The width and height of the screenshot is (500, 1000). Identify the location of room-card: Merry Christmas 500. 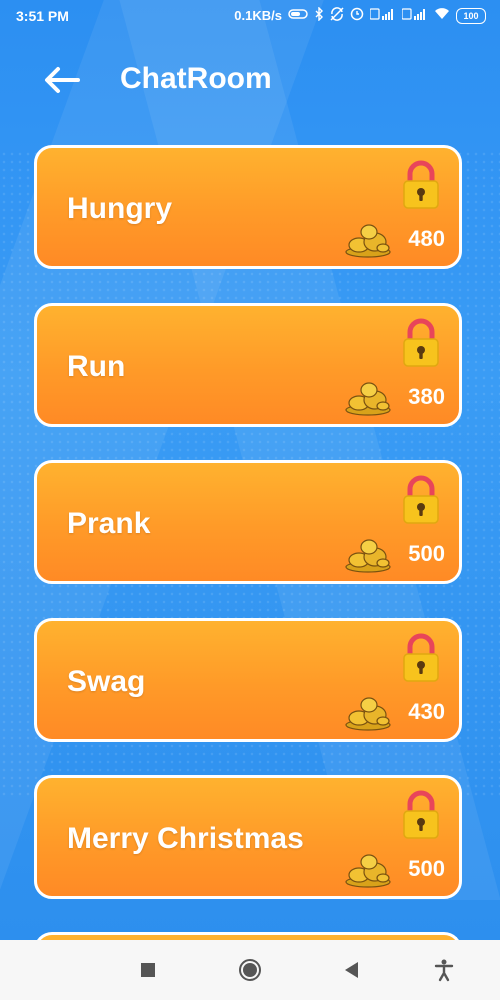
(248, 837).